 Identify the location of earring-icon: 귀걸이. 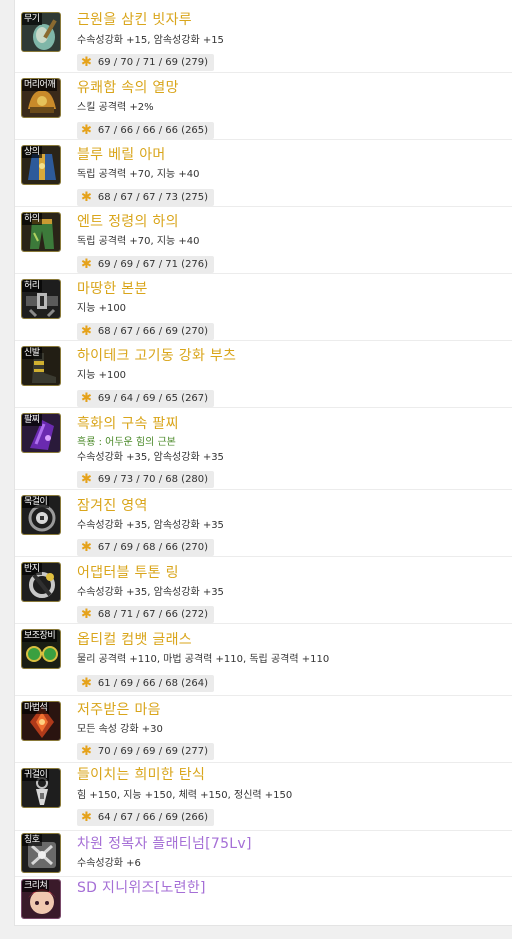
(41, 788).